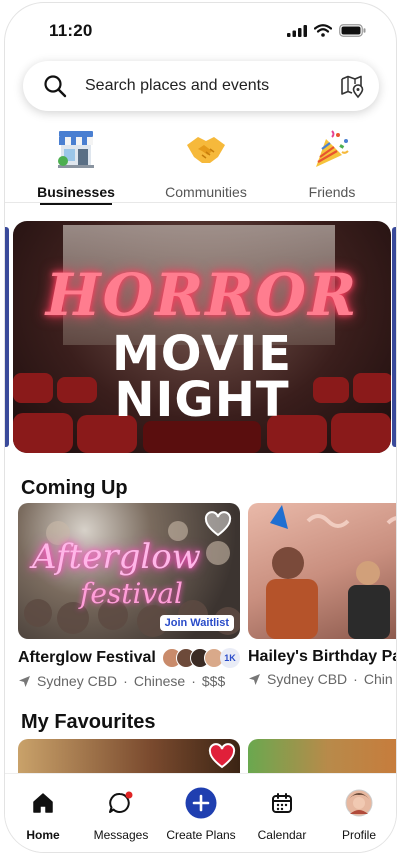 The height and width of the screenshot is (857, 401). What do you see at coordinates (202, 354) in the screenshot?
I see `hero-title-movie: MOVIE` at bounding box center [202, 354].